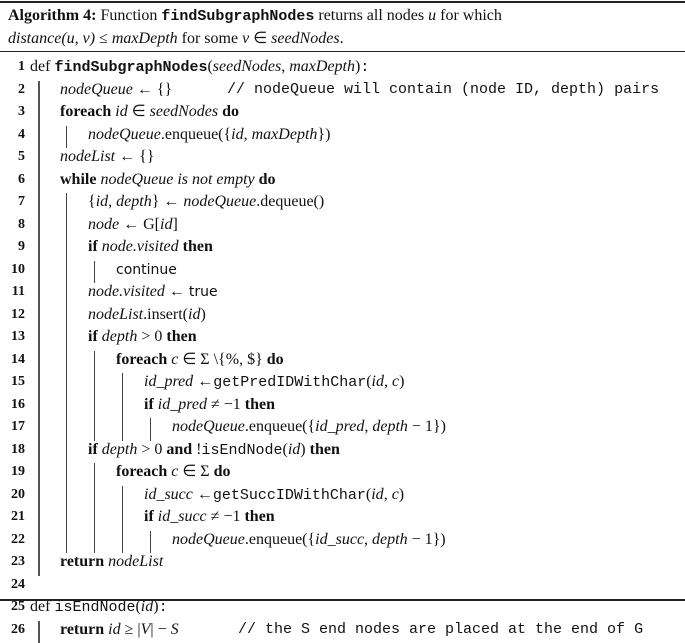 This screenshot has height=643, width=685. I want to click on line-number: 20, so click(14, 495).